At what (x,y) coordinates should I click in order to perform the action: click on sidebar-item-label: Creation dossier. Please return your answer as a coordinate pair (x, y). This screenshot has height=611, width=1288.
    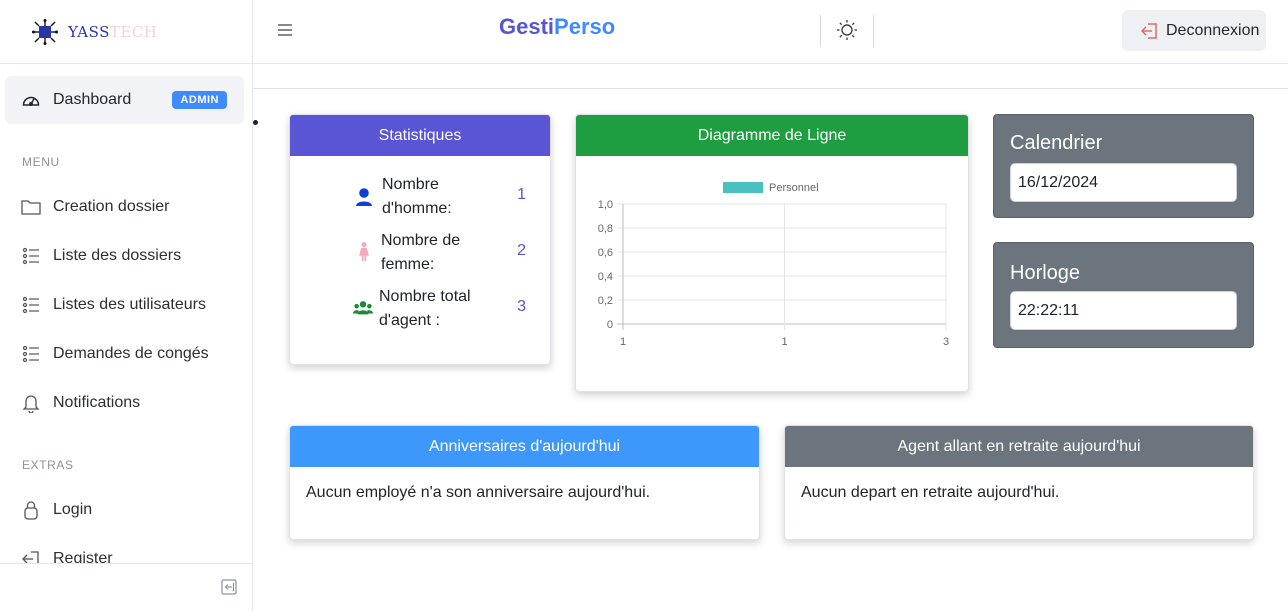
    Looking at the image, I should click on (111, 206).